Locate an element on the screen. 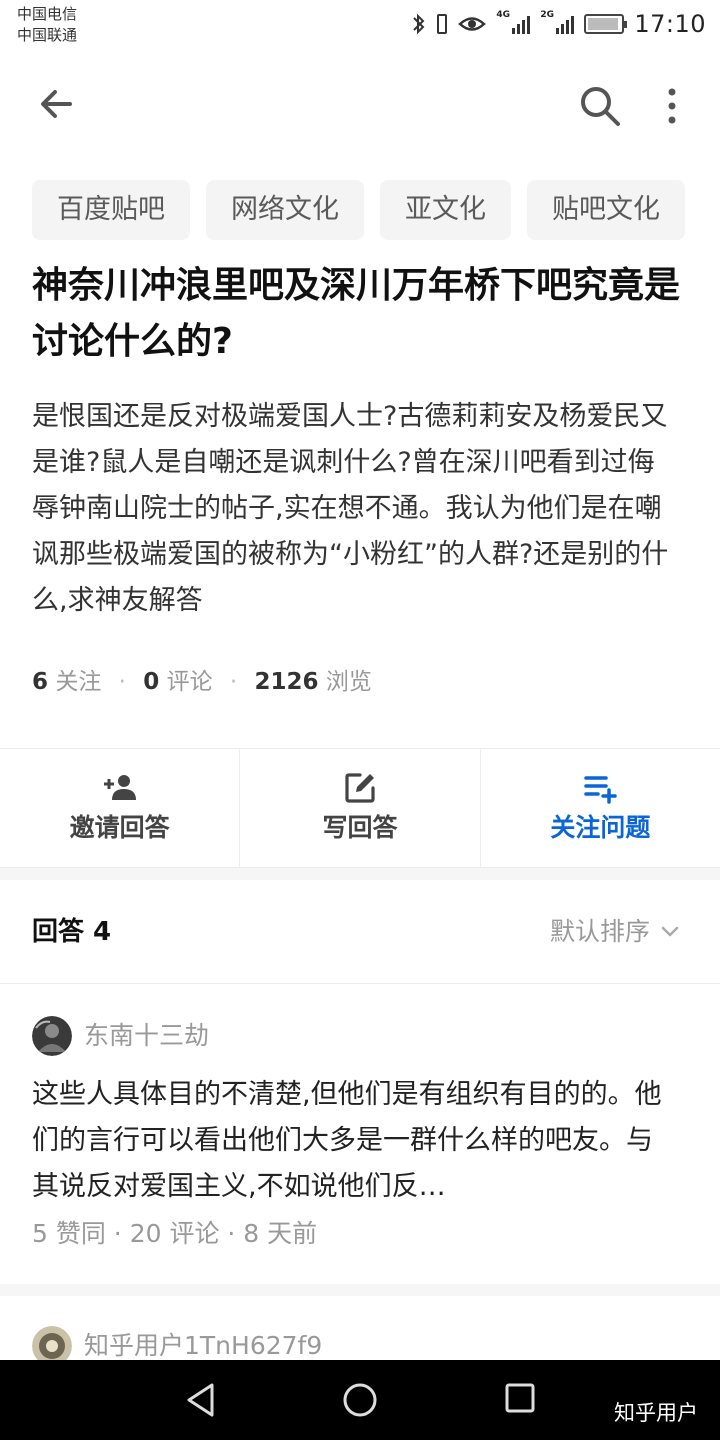 Image resolution: width=720 pixels, height=1440 pixels. answer-meta: 5 赞同 · 20 评论 · 8 天前 is located at coordinates (175, 1233).